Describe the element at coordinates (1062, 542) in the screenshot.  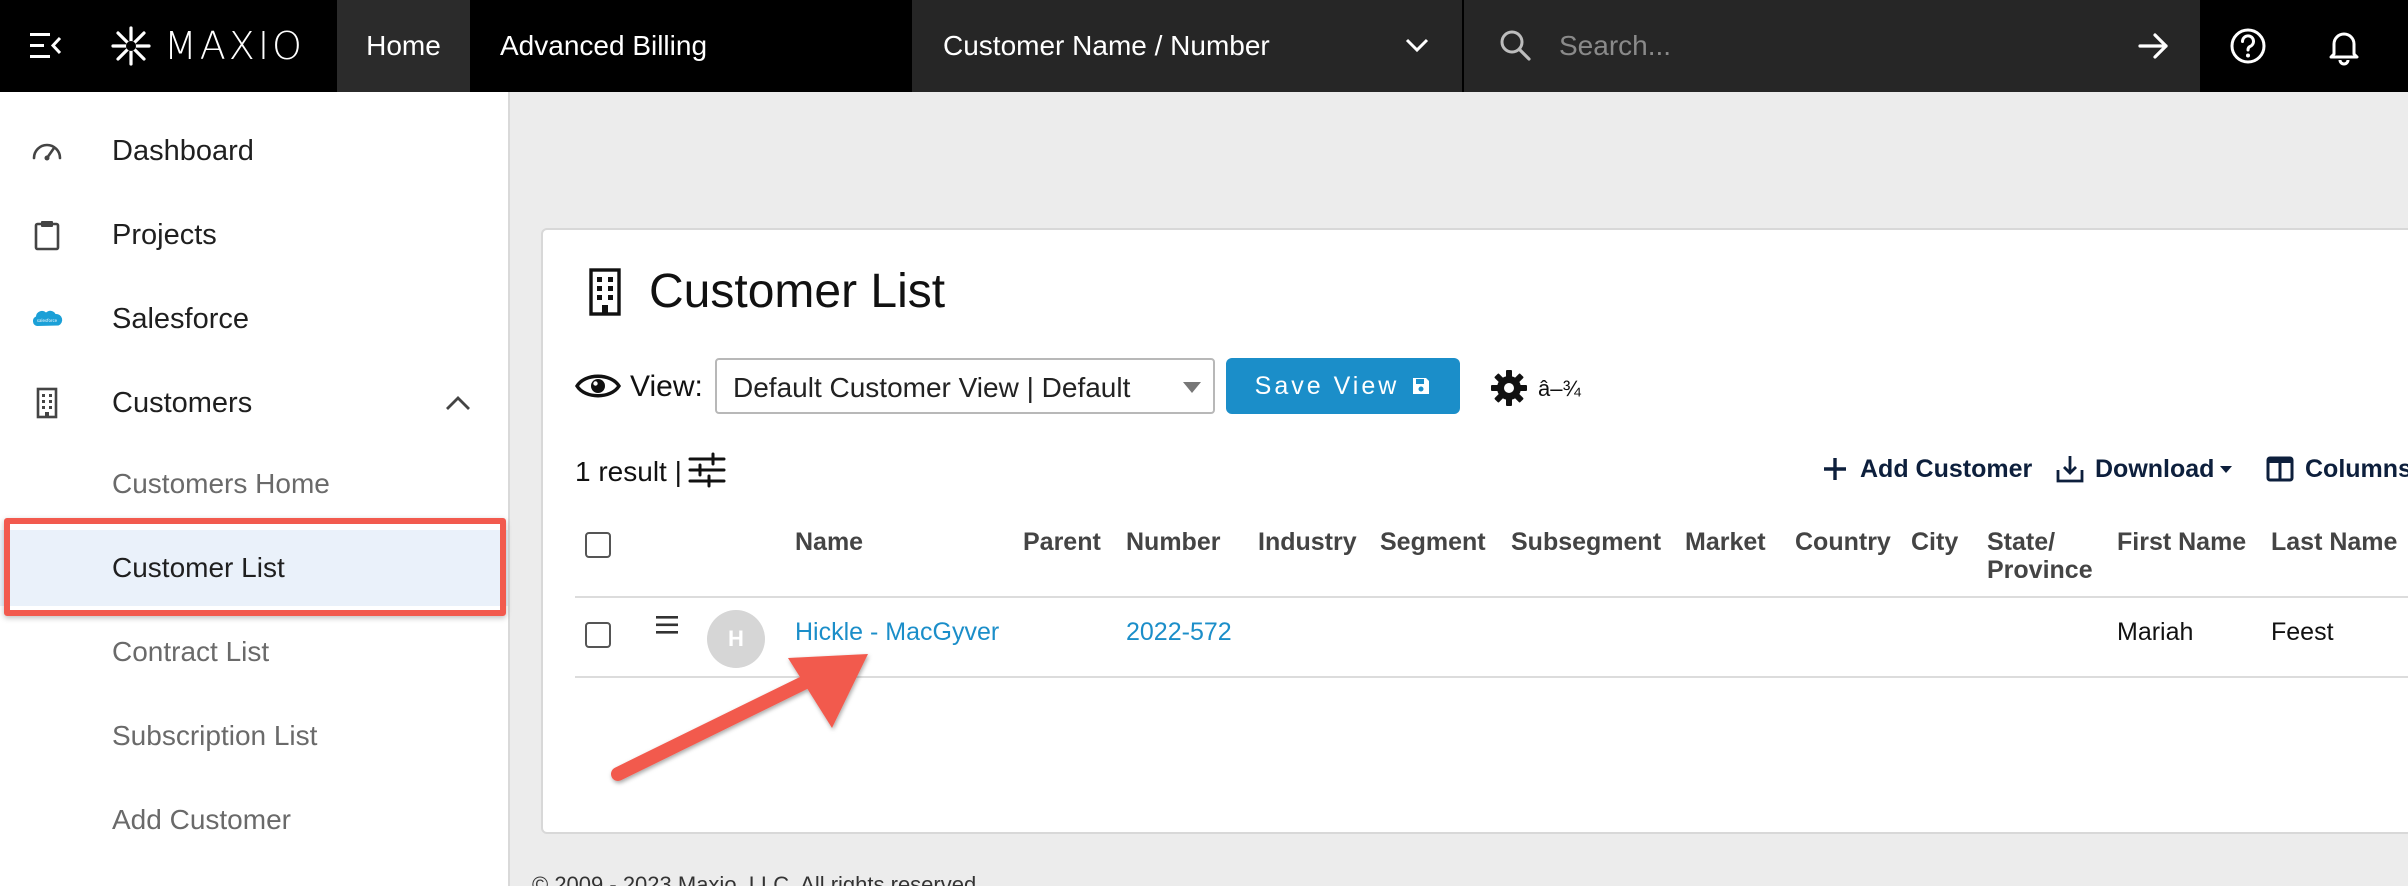
I see `column-header-parent: Parent` at that location.